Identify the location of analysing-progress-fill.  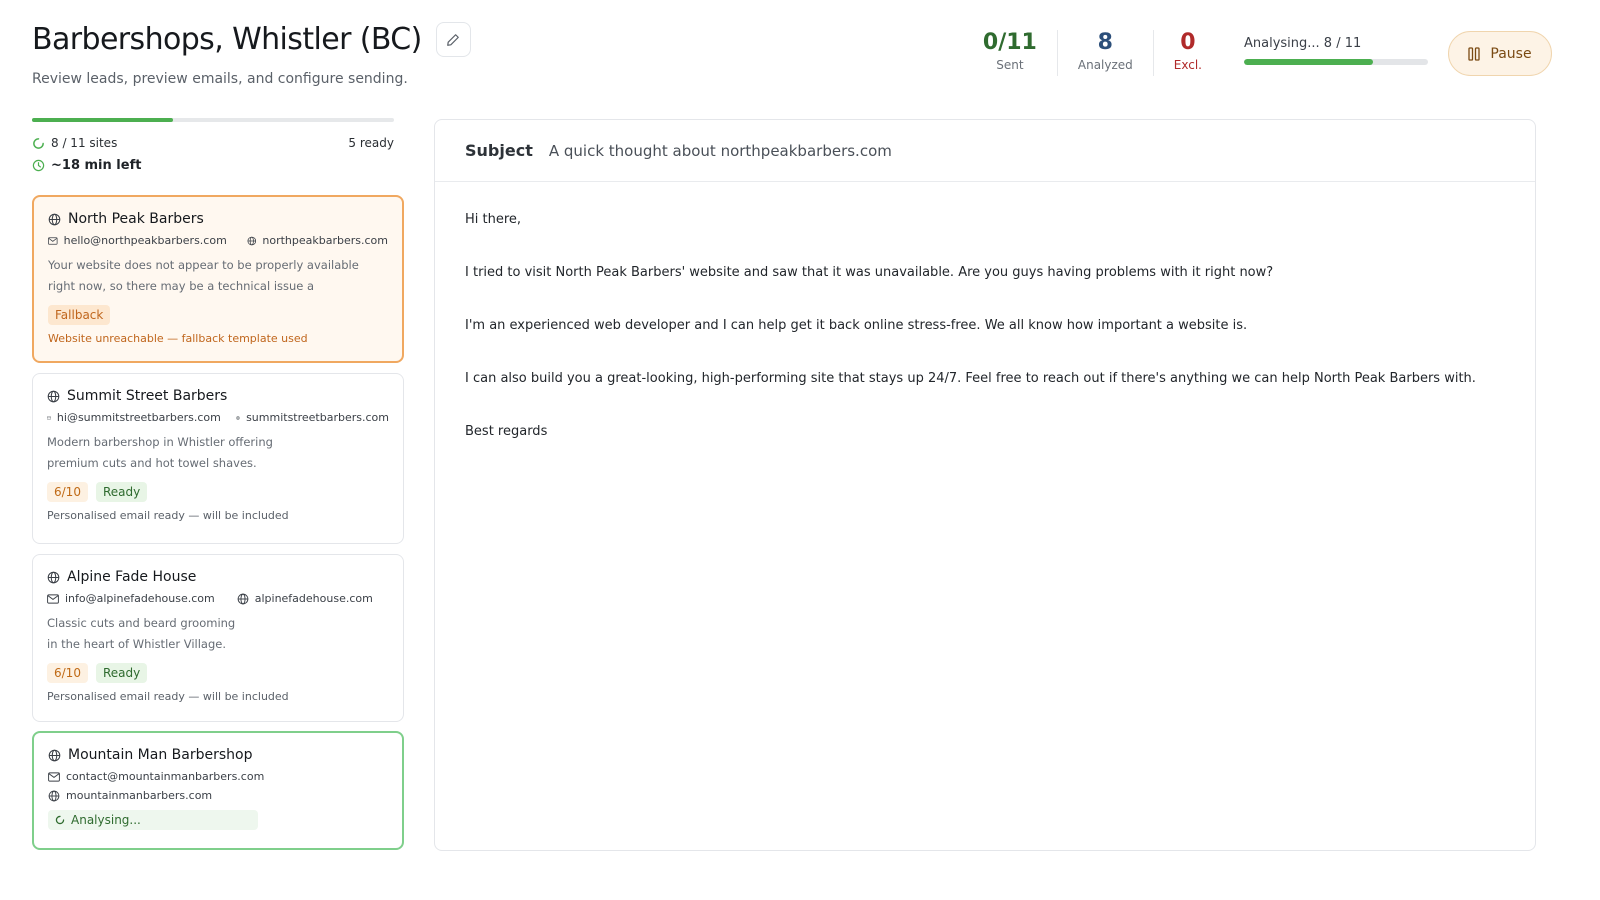
(1308, 62).